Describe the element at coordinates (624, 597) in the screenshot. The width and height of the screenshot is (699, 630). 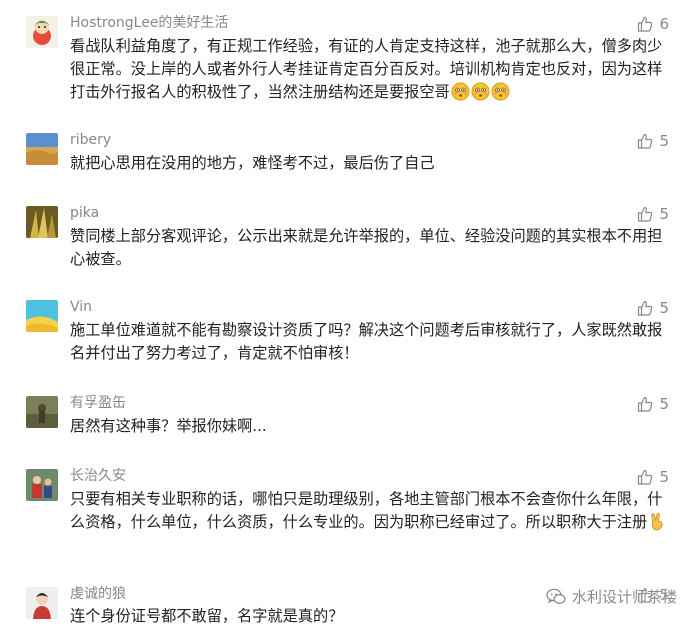
I see `watermark-text: 水利设计师茶楼` at that location.